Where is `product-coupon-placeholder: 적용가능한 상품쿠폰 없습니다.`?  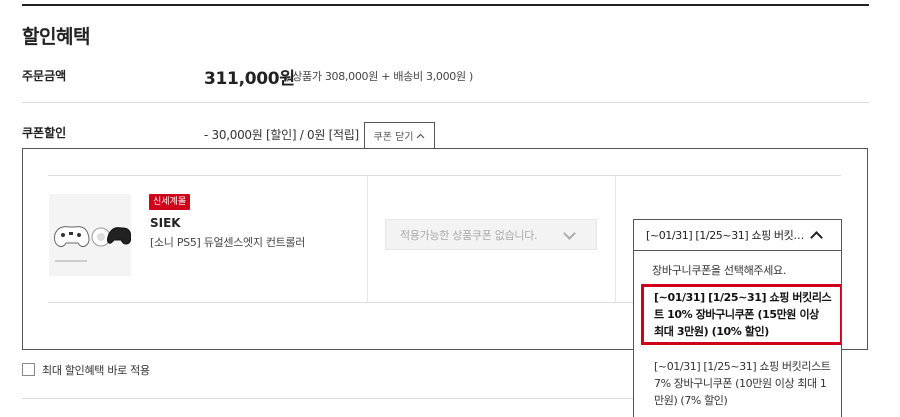
product-coupon-placeholder: 적용가능한 상품쿠폰 없습니다. is located at coordinates (469, 235).